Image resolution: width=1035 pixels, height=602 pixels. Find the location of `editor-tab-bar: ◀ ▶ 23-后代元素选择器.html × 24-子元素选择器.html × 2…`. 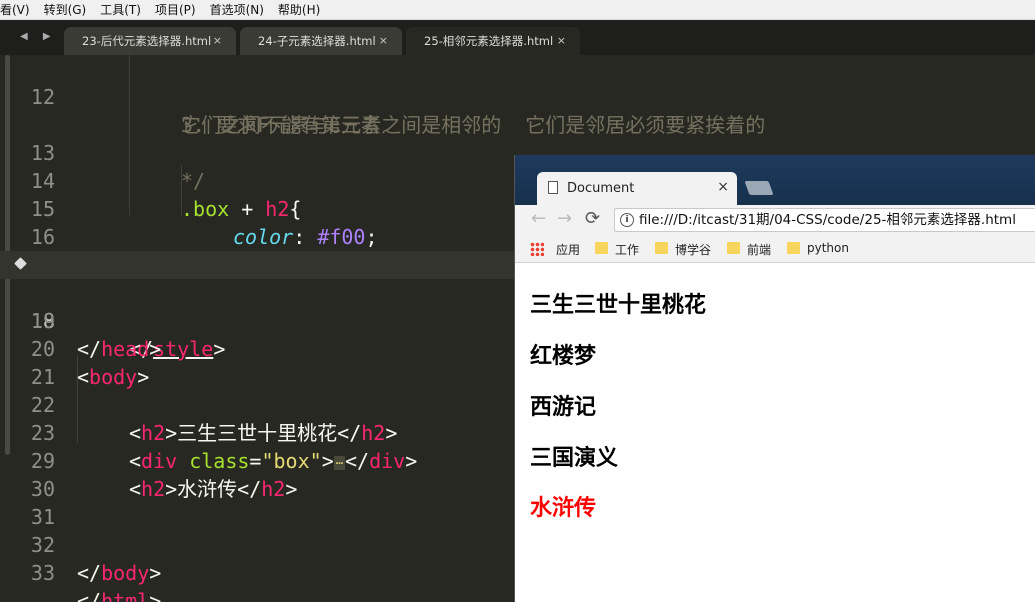

editor-tab-bar: ◀ ▶ 23-后代元素选择器.html × 24-子元素选择器.html × 2… is located at coordinates (517, 38).